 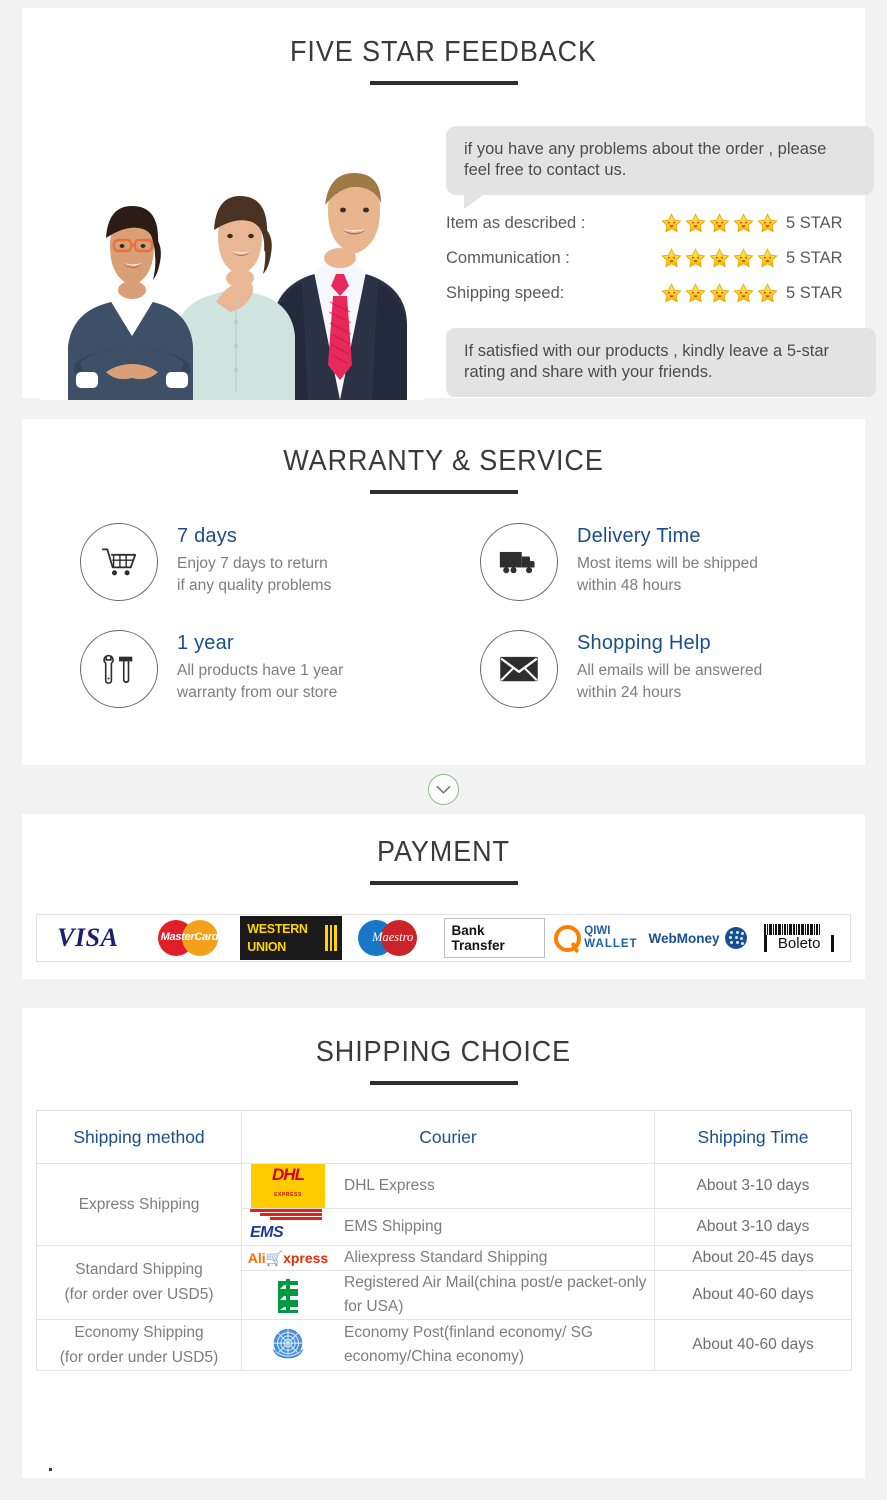 I want to click on shipping-method-express: Express Shipping, so click(x=139, y=1204).